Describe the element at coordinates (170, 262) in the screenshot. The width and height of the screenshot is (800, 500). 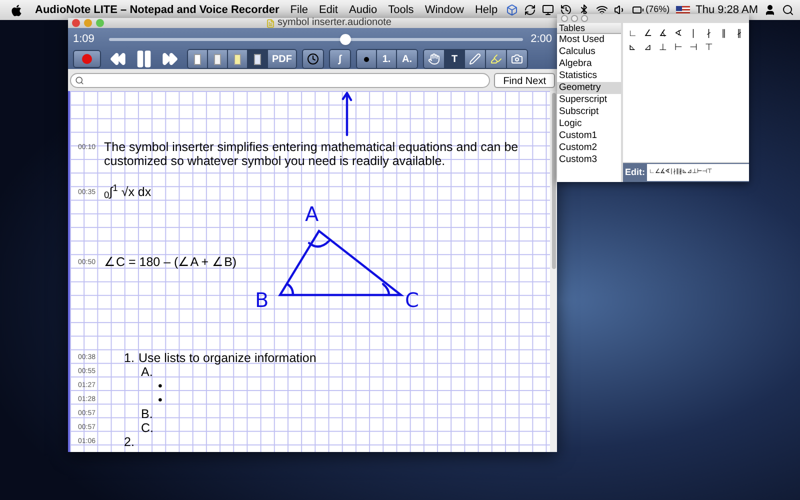
I see `note-text: ∠C = 180 – (∠A + ∠B)` at that location.